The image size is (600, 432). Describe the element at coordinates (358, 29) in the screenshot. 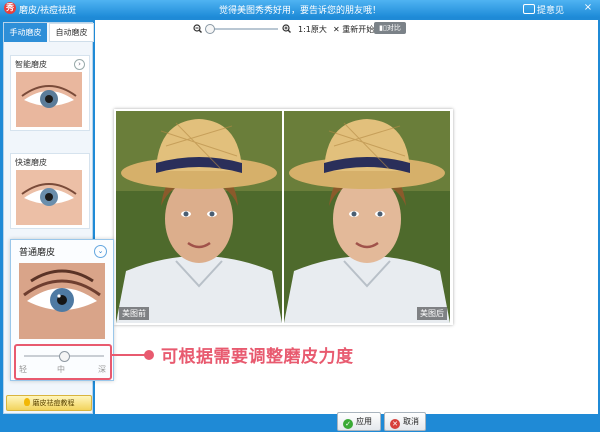

I see `restart-label: 重新开始` at that location.